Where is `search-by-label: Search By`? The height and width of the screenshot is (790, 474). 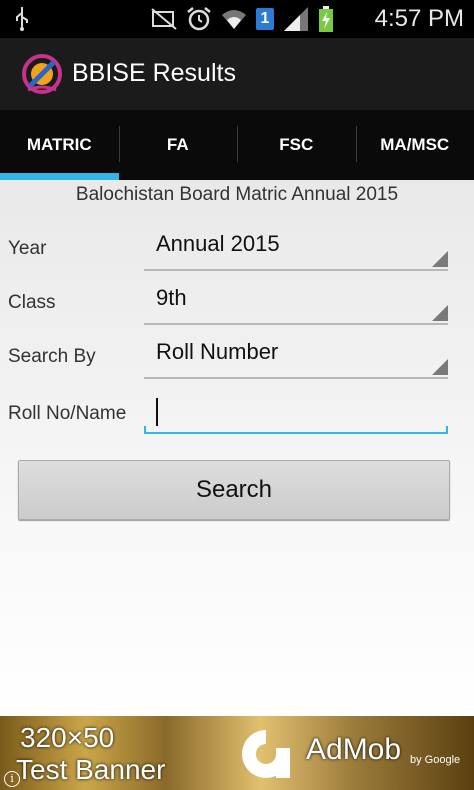
search-by-label: Search By is located at coordinates (52, 356).